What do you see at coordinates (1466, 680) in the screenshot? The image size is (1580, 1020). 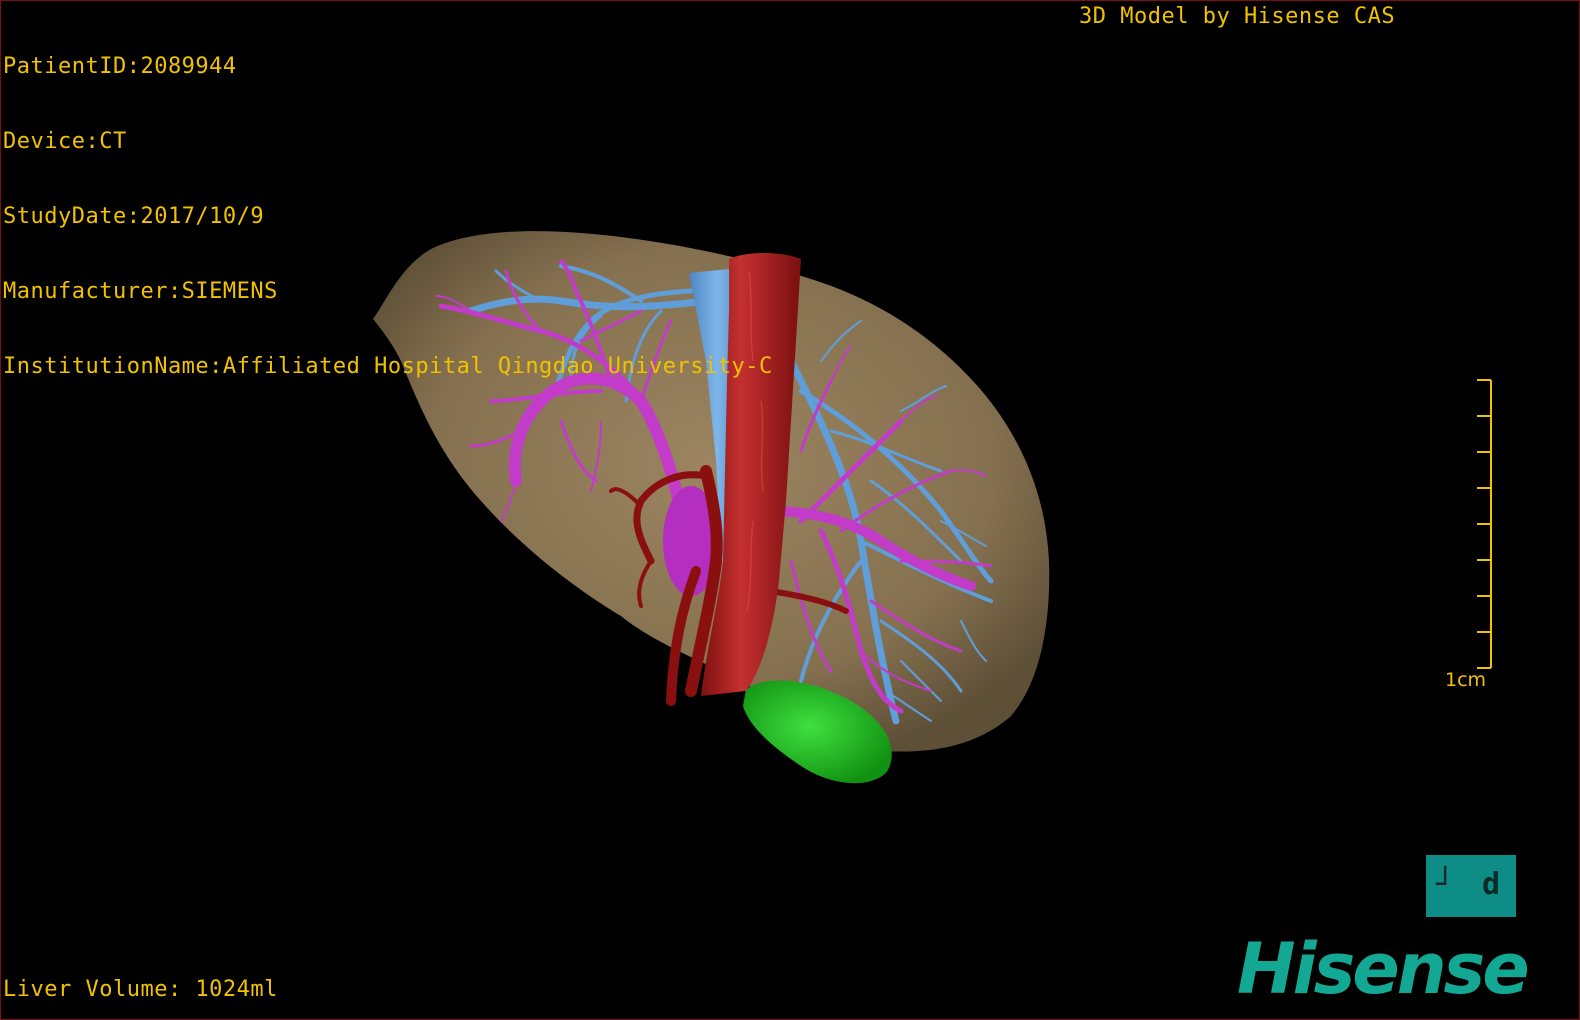 I see `scale-bar-label: 1cm` at bounding box center [1466, 680].